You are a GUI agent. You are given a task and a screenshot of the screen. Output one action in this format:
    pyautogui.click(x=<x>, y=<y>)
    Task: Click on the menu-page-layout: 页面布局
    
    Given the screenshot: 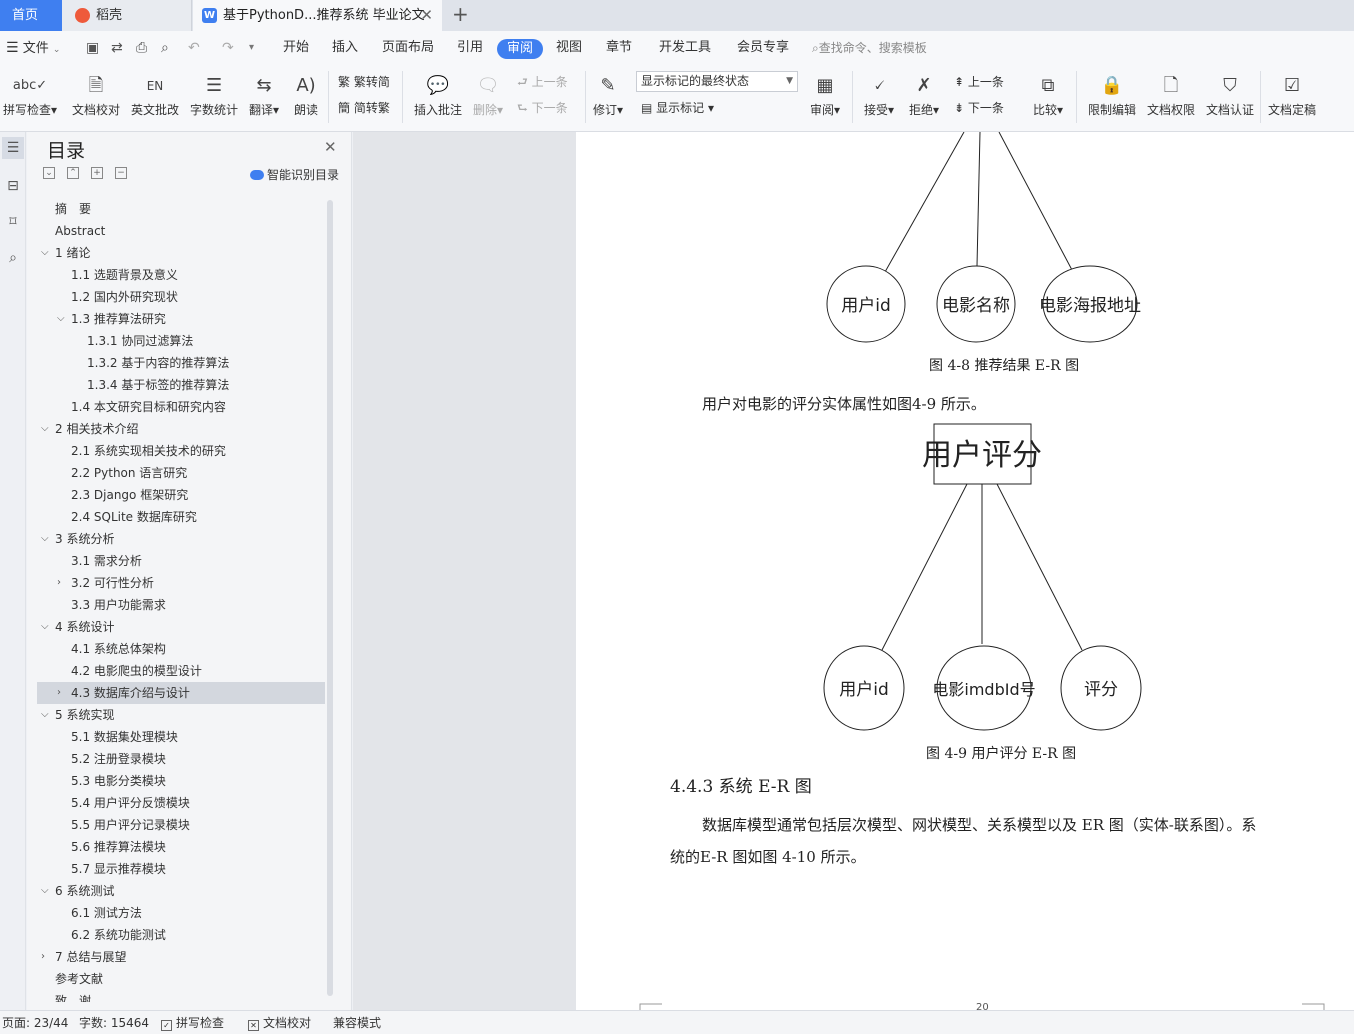 What is the action you would take?
    pyautogui.click(x=408, y=48)
    